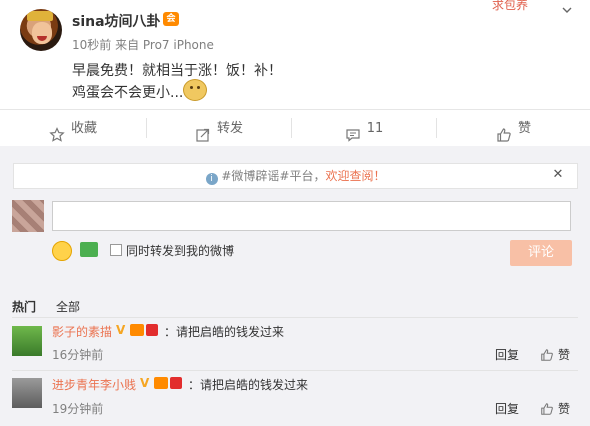 This screenshot has height=426, width=590. What do you see at coordinates (171, 19) in the screenshot?
I see `vip-badge-icon: 会` at bounding box center [171, 19].